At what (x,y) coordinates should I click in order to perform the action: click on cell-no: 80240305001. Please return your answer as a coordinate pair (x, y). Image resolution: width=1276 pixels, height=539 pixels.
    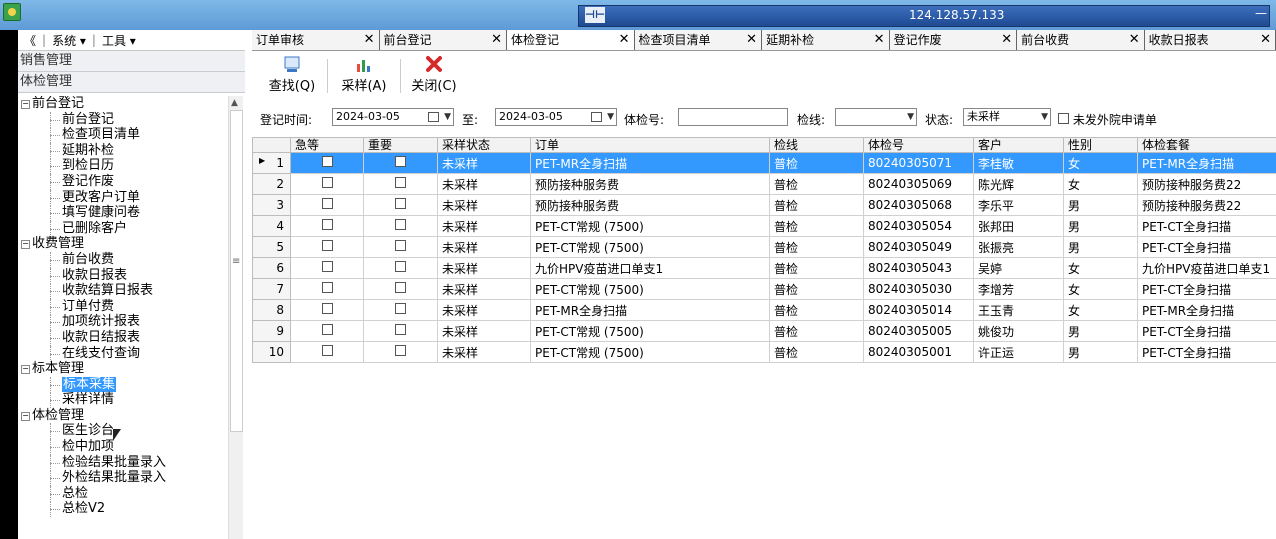
    Looking at the image, I should click on (918, 352).